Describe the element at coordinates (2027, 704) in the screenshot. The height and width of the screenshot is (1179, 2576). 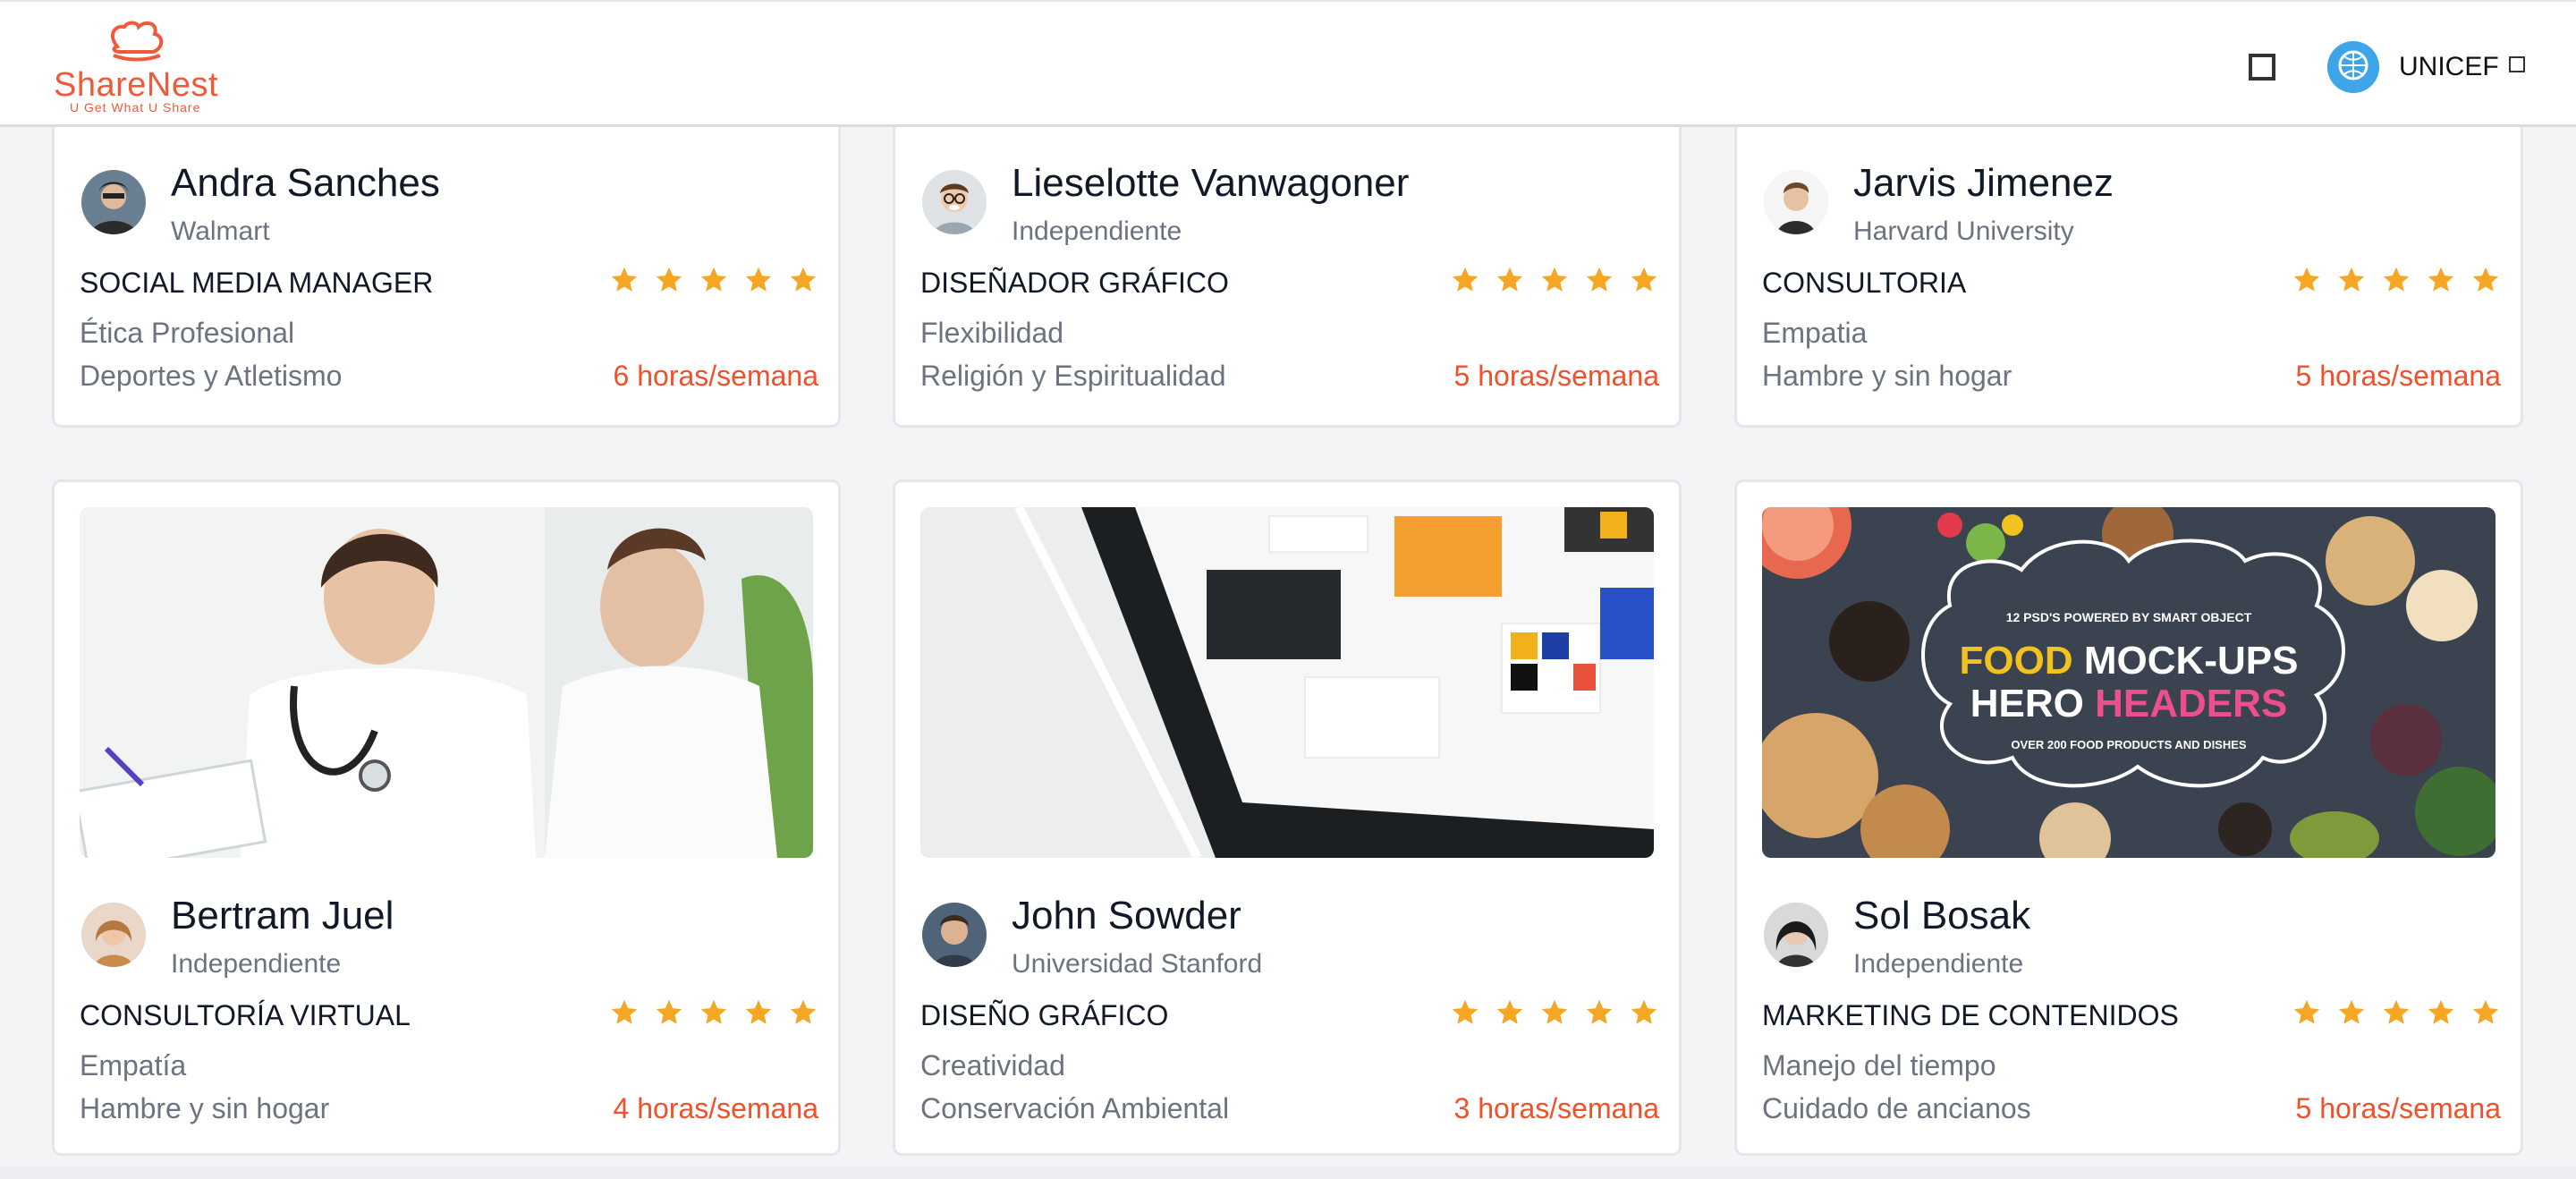
I see `banner-hero-text: HERO` at that location.